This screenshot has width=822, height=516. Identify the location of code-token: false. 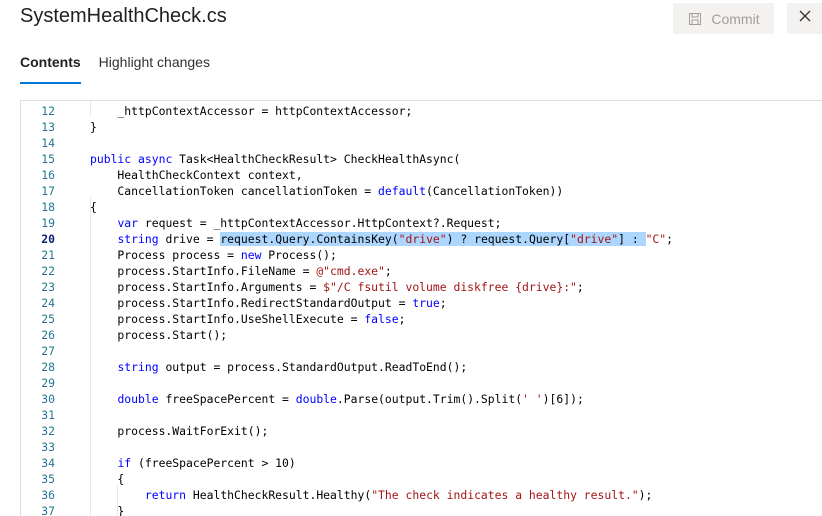
(381, 319).